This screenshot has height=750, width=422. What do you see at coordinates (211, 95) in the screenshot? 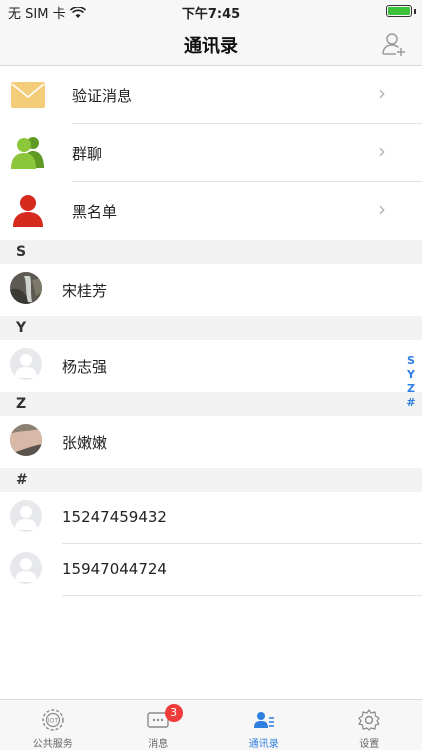
I see `feature-row-verification: 验证消息 ›` at bounding box center [211, 95].